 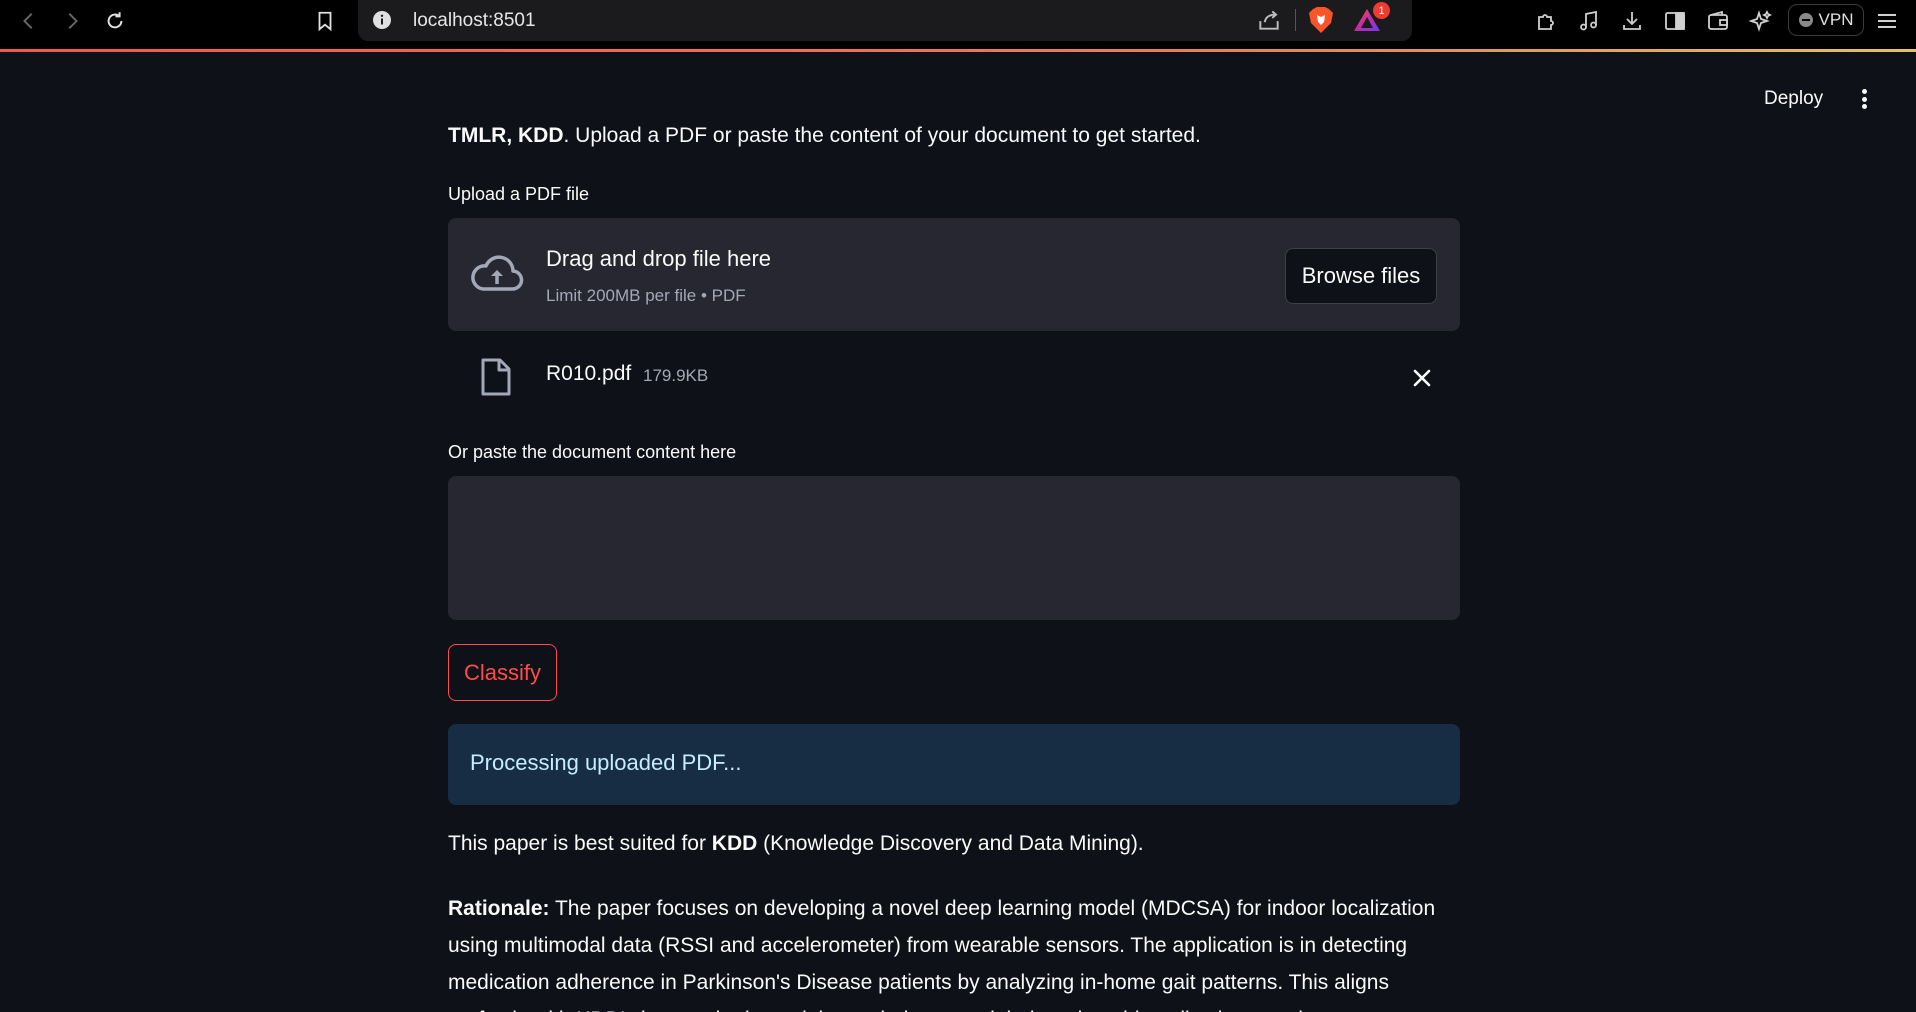 What do you see at coordinates (1295, 20) in the screenshot?
I see `divider` at bounding box center [1295, 20].